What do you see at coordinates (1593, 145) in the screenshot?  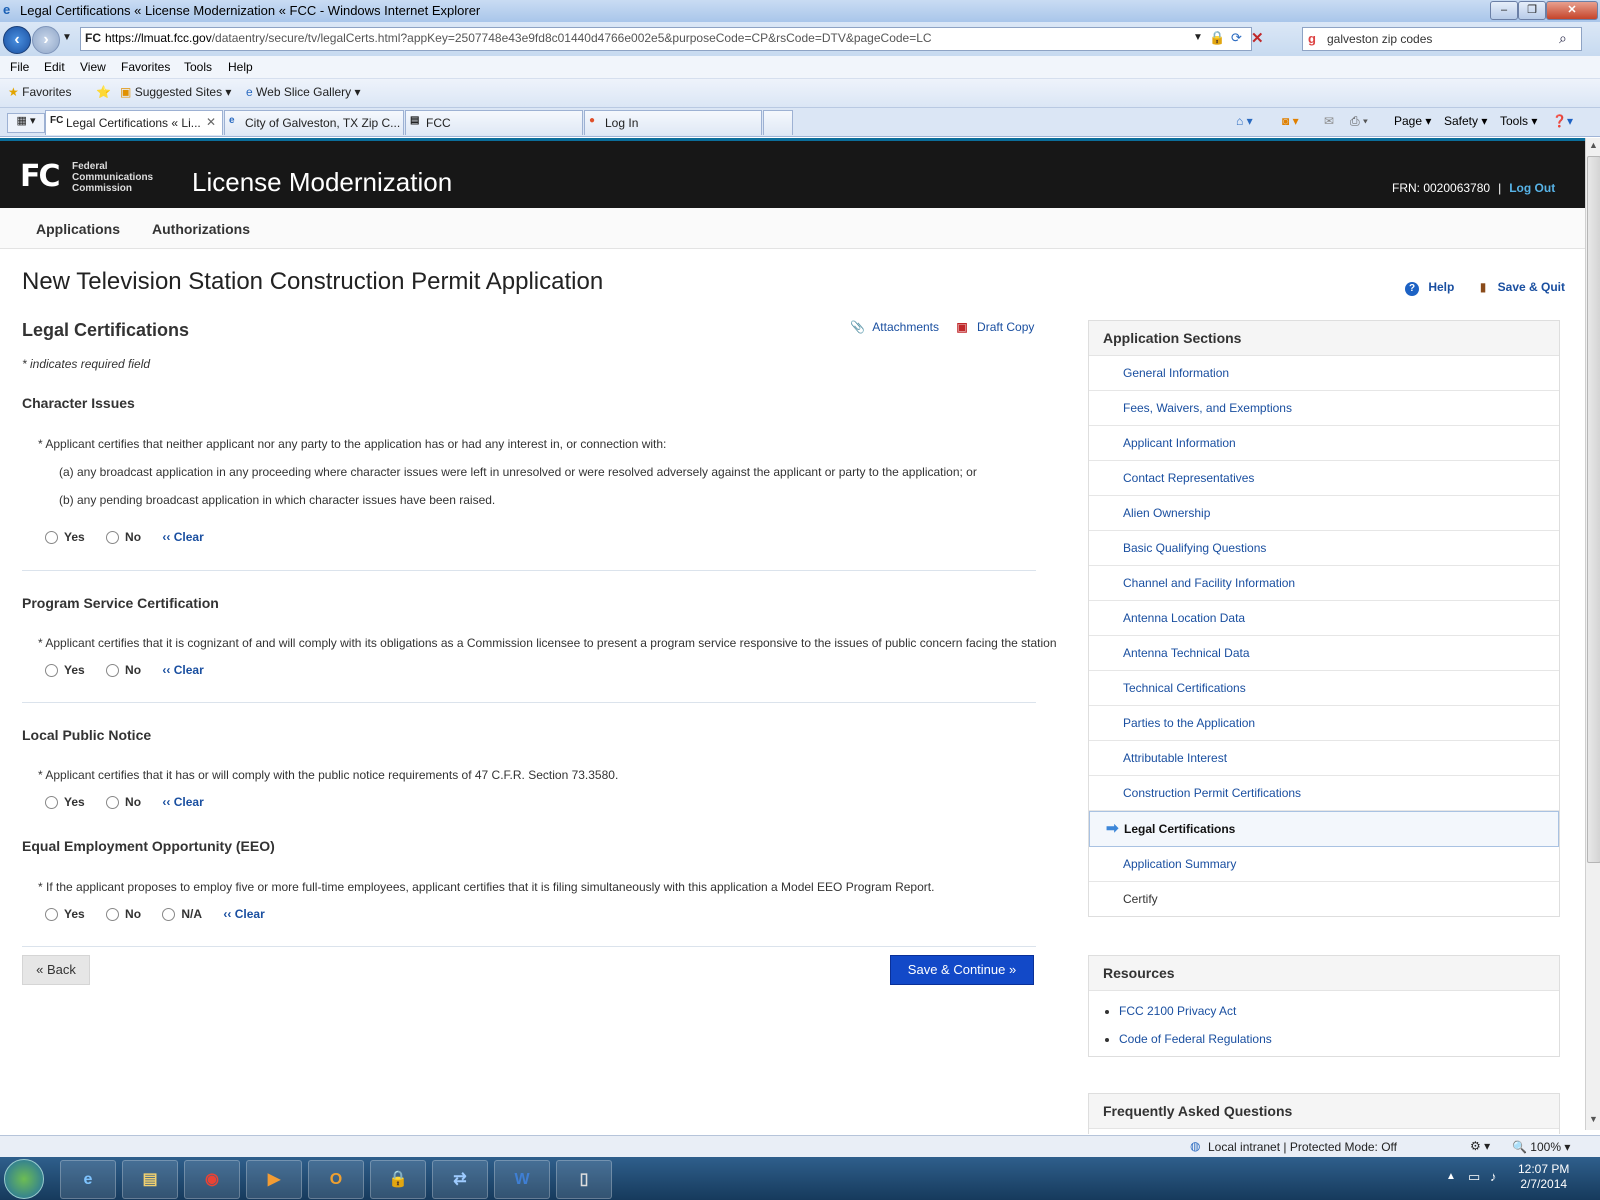 I see `scroll-up-icon: ▲` at bounding box center [1593, 145].